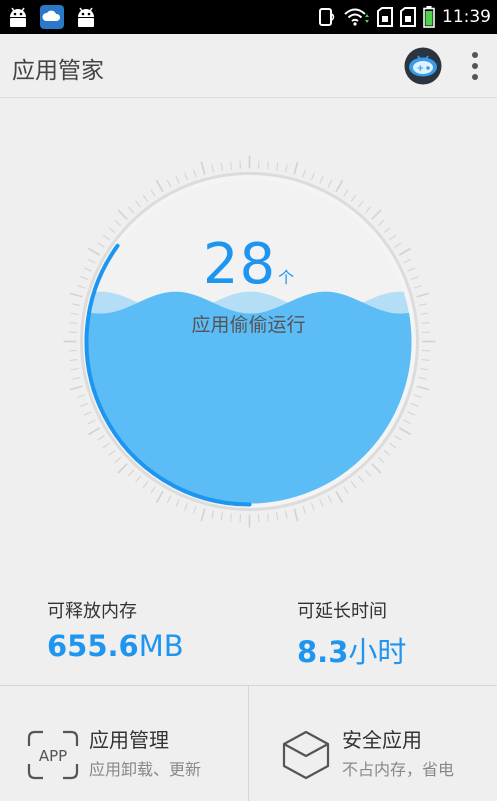 Image resolution: width=497 pixels, height=801 pixels. What do you see at coordinates (92, 611) in the screenshot?
I see `free-memory-label: 可释放内存` at bounding box center [92, 611].